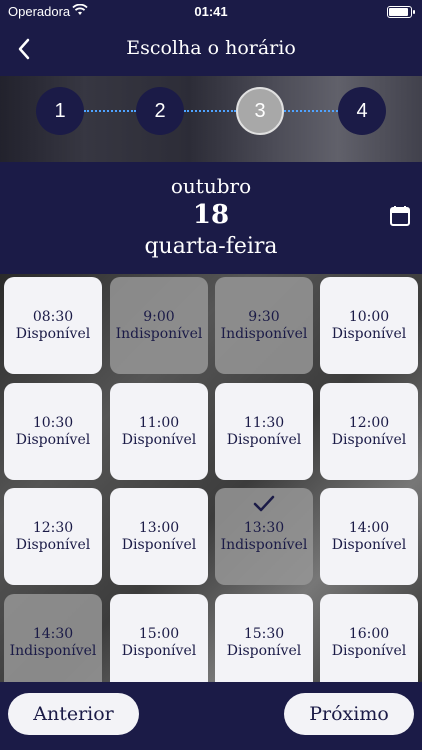 This screenshot has height=750, width=422. I want to click on selected-date-panel: outubro 18 quarta-feira, so click(211, 218).